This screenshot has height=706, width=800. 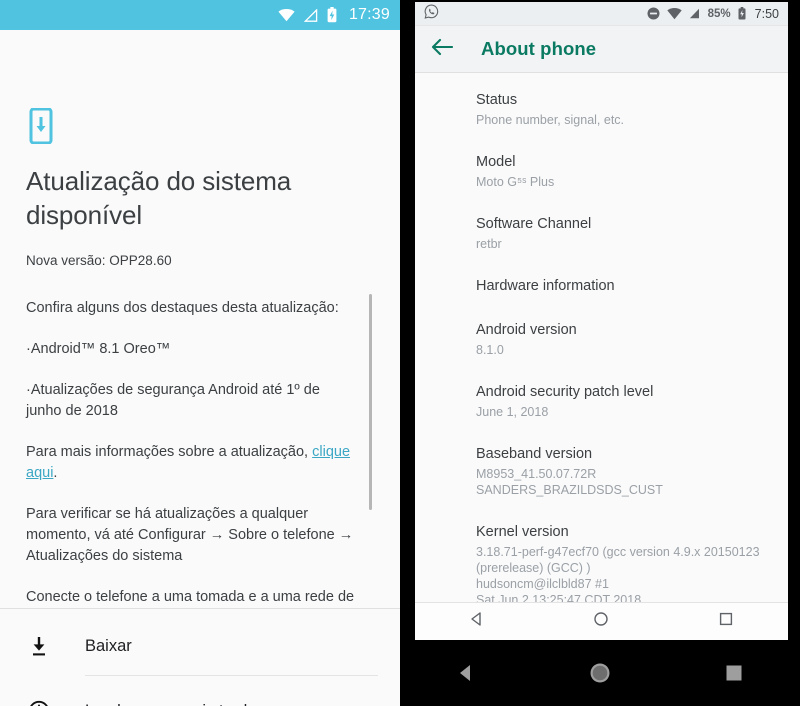 What do you see at coordinates (442, 49) in the screenshot?
I see `back-arrow-icon` at bounding box center [442, 49].